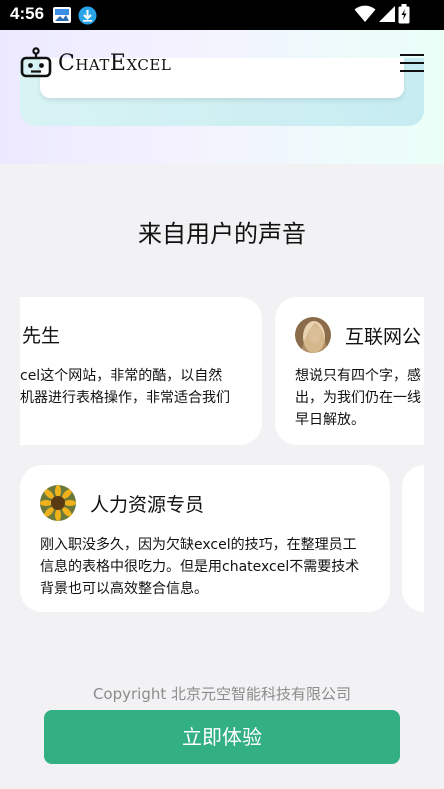 This screenshot has width=444, height=789. I want to click on signal-icon, so click(387, 14).